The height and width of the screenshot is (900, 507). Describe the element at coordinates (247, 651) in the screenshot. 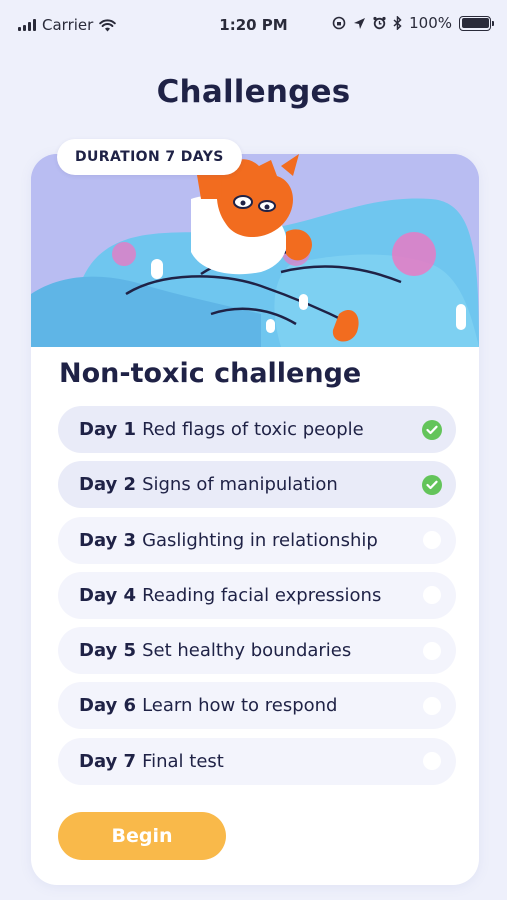

I see `day-label: Set healthy boundaries` at that location.